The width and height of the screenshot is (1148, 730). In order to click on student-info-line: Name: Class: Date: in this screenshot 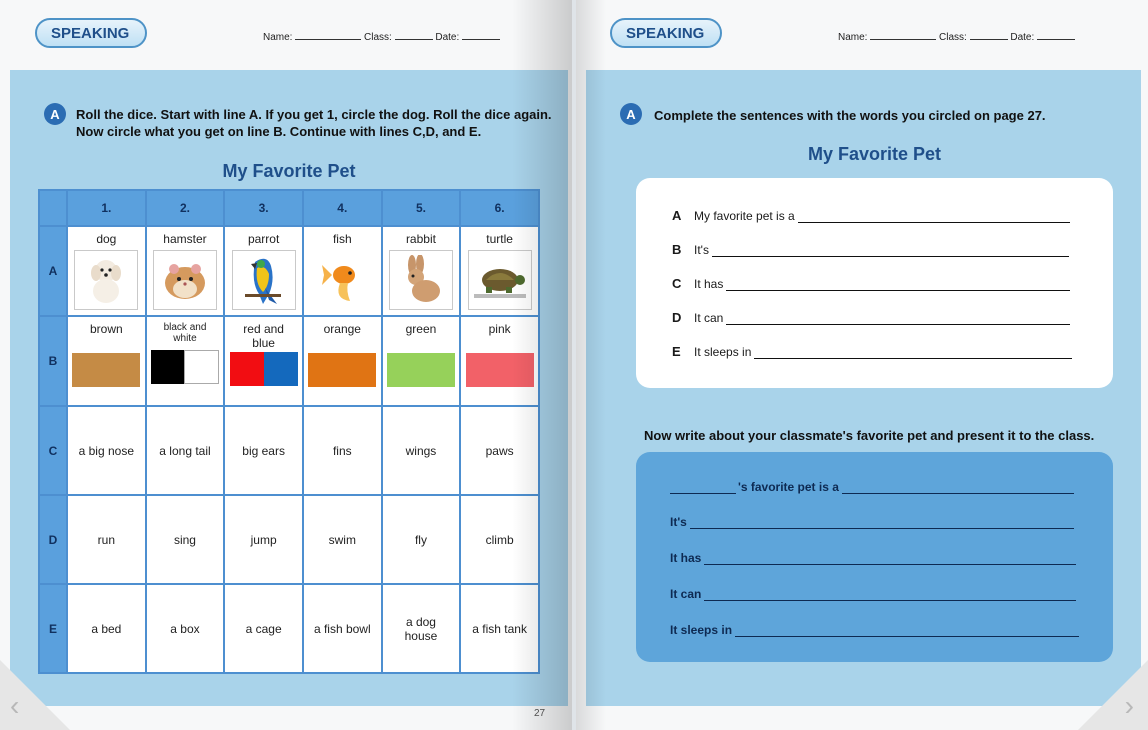, I will do `click(382, 36)`.